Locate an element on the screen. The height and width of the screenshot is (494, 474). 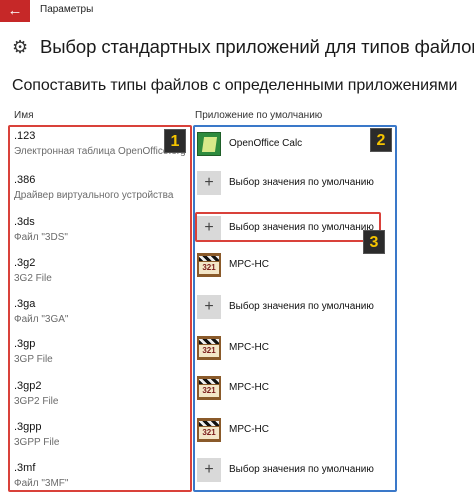
annotation-box-choose-default is located at coordinates (288, 227).